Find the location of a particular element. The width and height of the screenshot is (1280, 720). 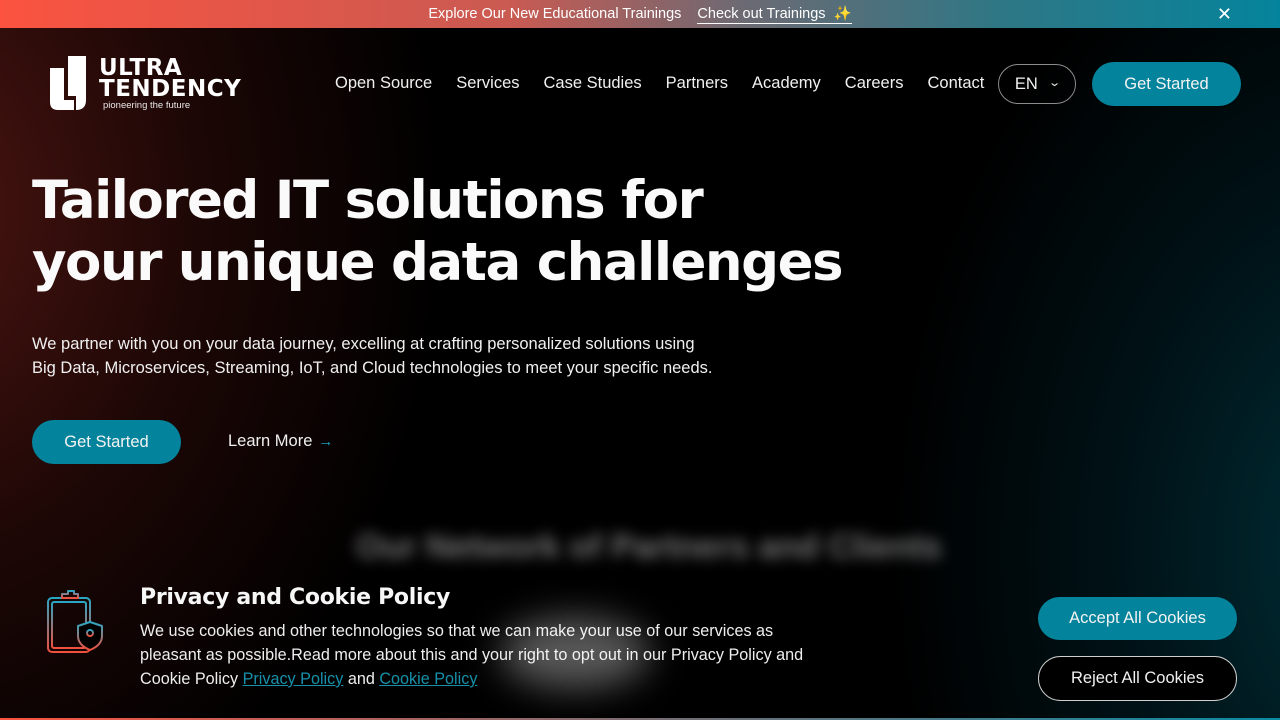

cookie-title: Privacy and Cookie Policy is located at coordinates (295, 597).